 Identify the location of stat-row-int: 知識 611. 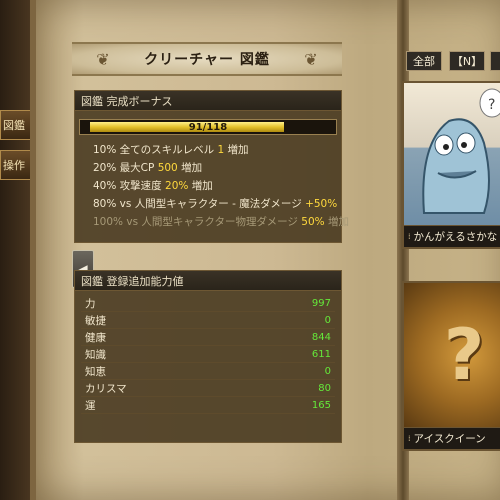
(208, 354).